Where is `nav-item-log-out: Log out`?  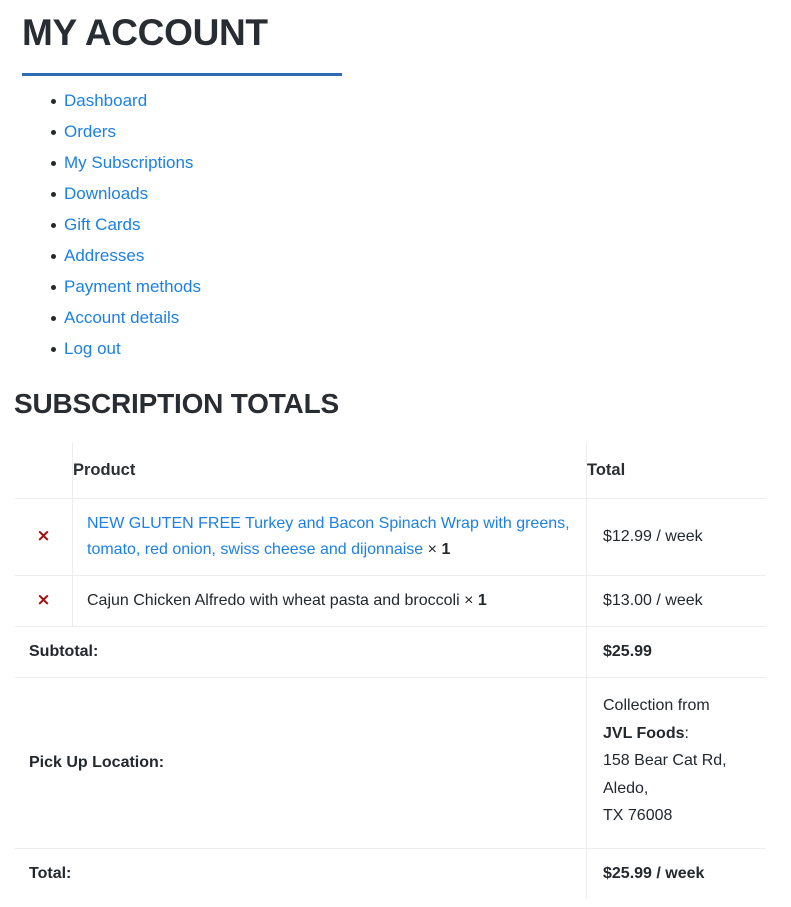 nav-item-log-out: Log out is located at coordinates (395, 349).